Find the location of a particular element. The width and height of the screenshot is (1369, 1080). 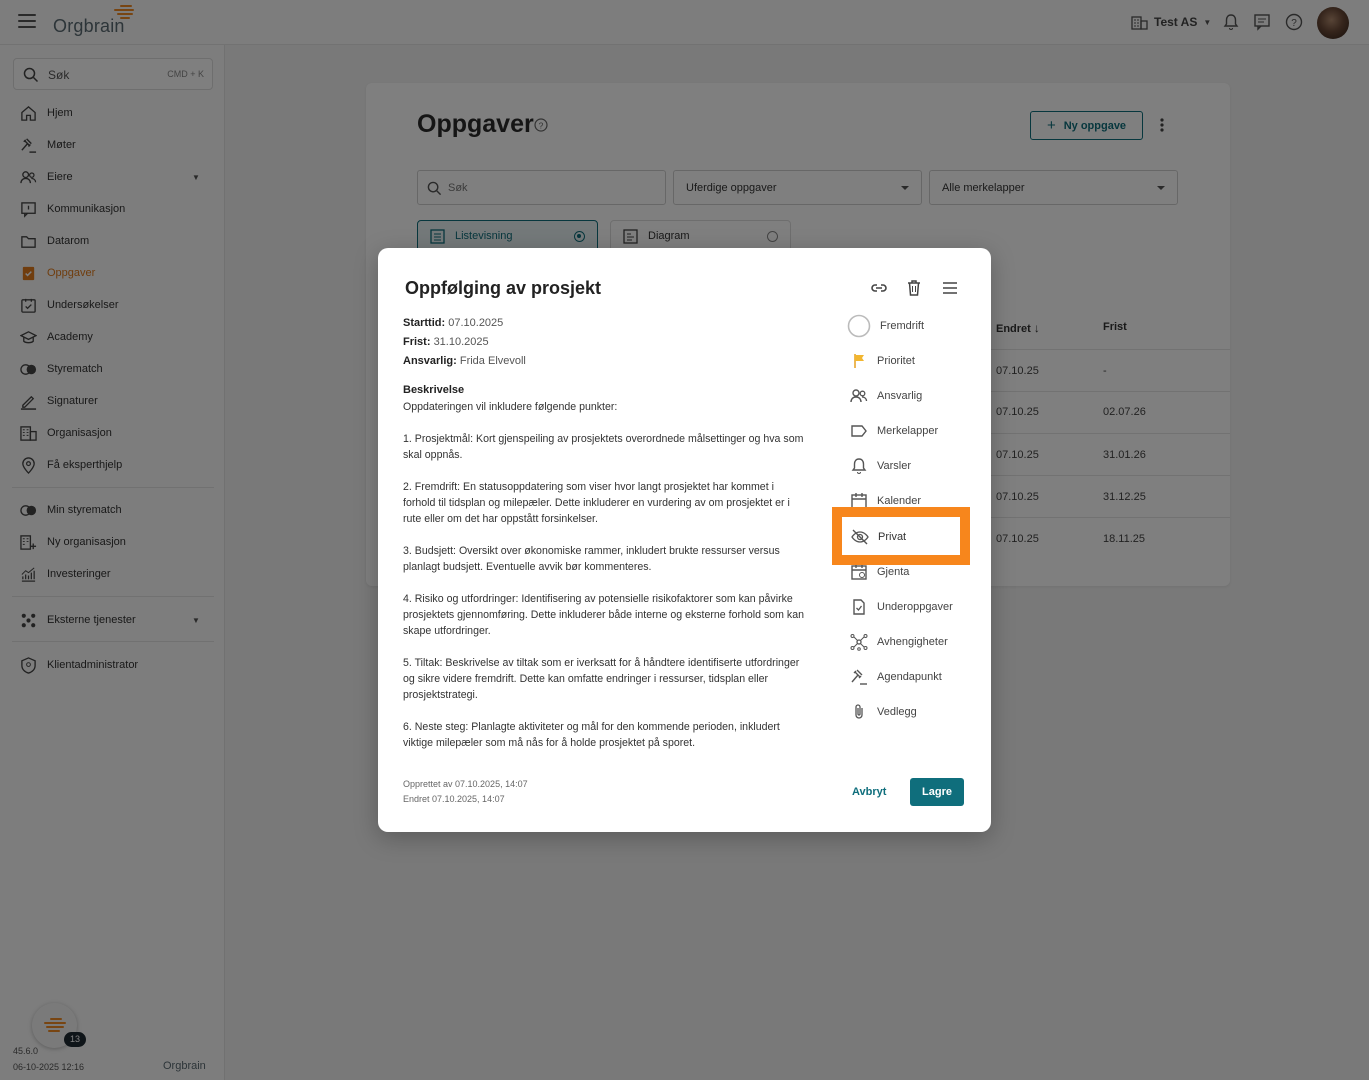

trash-icon is located at coordinates (914, 288).